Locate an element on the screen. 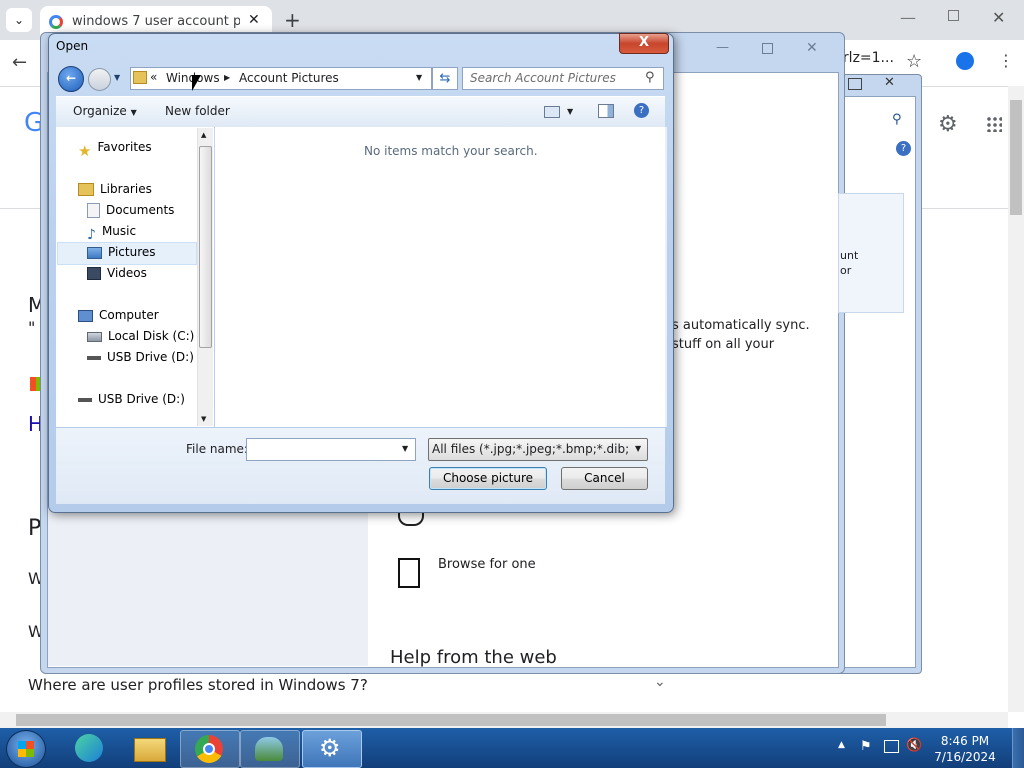 The height and width of the screenshot is (768, 1024). file-type-dropdown-icon: ▼ is located at coordinates (638, 448).